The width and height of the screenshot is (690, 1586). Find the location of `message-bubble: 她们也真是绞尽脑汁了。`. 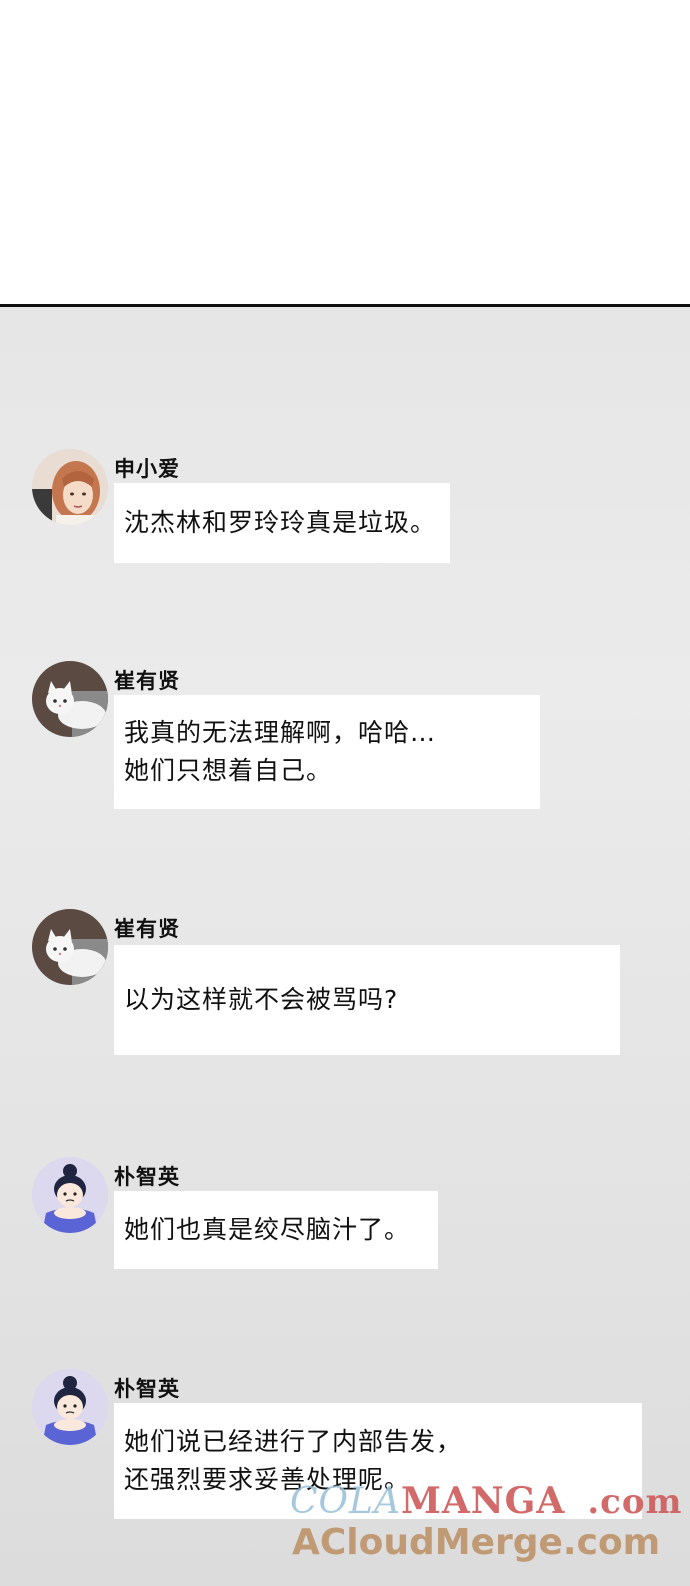

message-bubble: 她们也真是绞尽脑汁了。 is located at coordinates (276, 1230).